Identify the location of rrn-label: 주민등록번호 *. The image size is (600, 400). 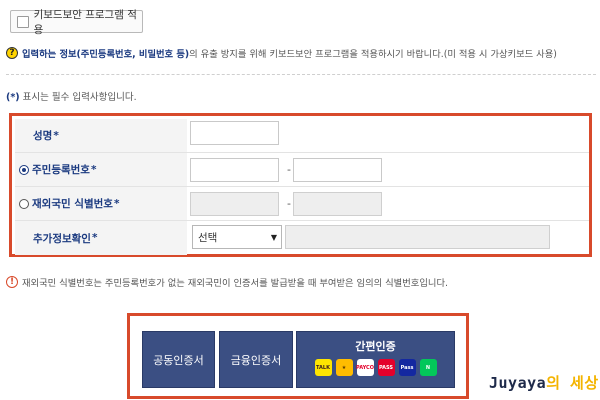
(101, 169).